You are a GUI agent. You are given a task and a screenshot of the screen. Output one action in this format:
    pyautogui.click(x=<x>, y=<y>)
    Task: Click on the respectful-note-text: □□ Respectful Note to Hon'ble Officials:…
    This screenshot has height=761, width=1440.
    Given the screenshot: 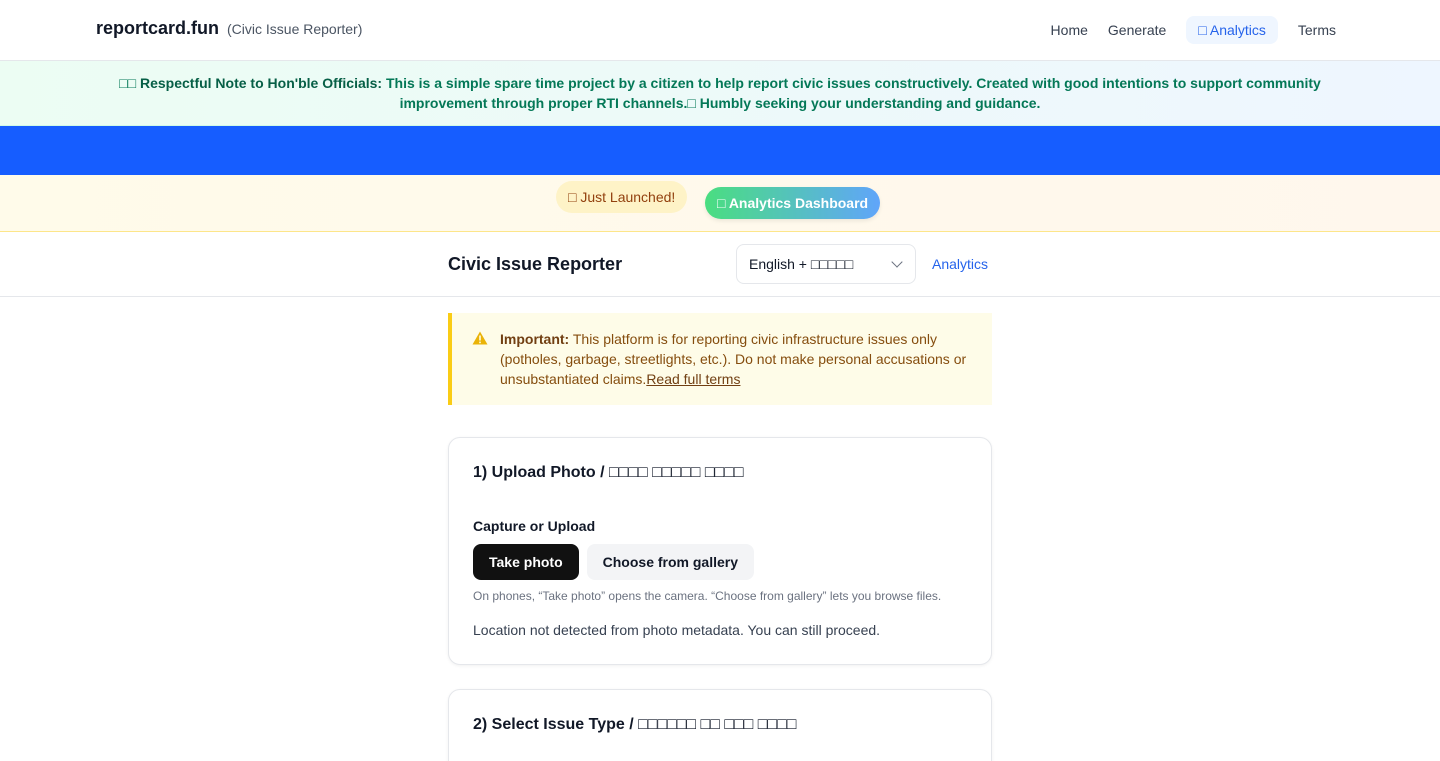 What is the action you would take?
    pyautogui.click(x=720, y=93)
    